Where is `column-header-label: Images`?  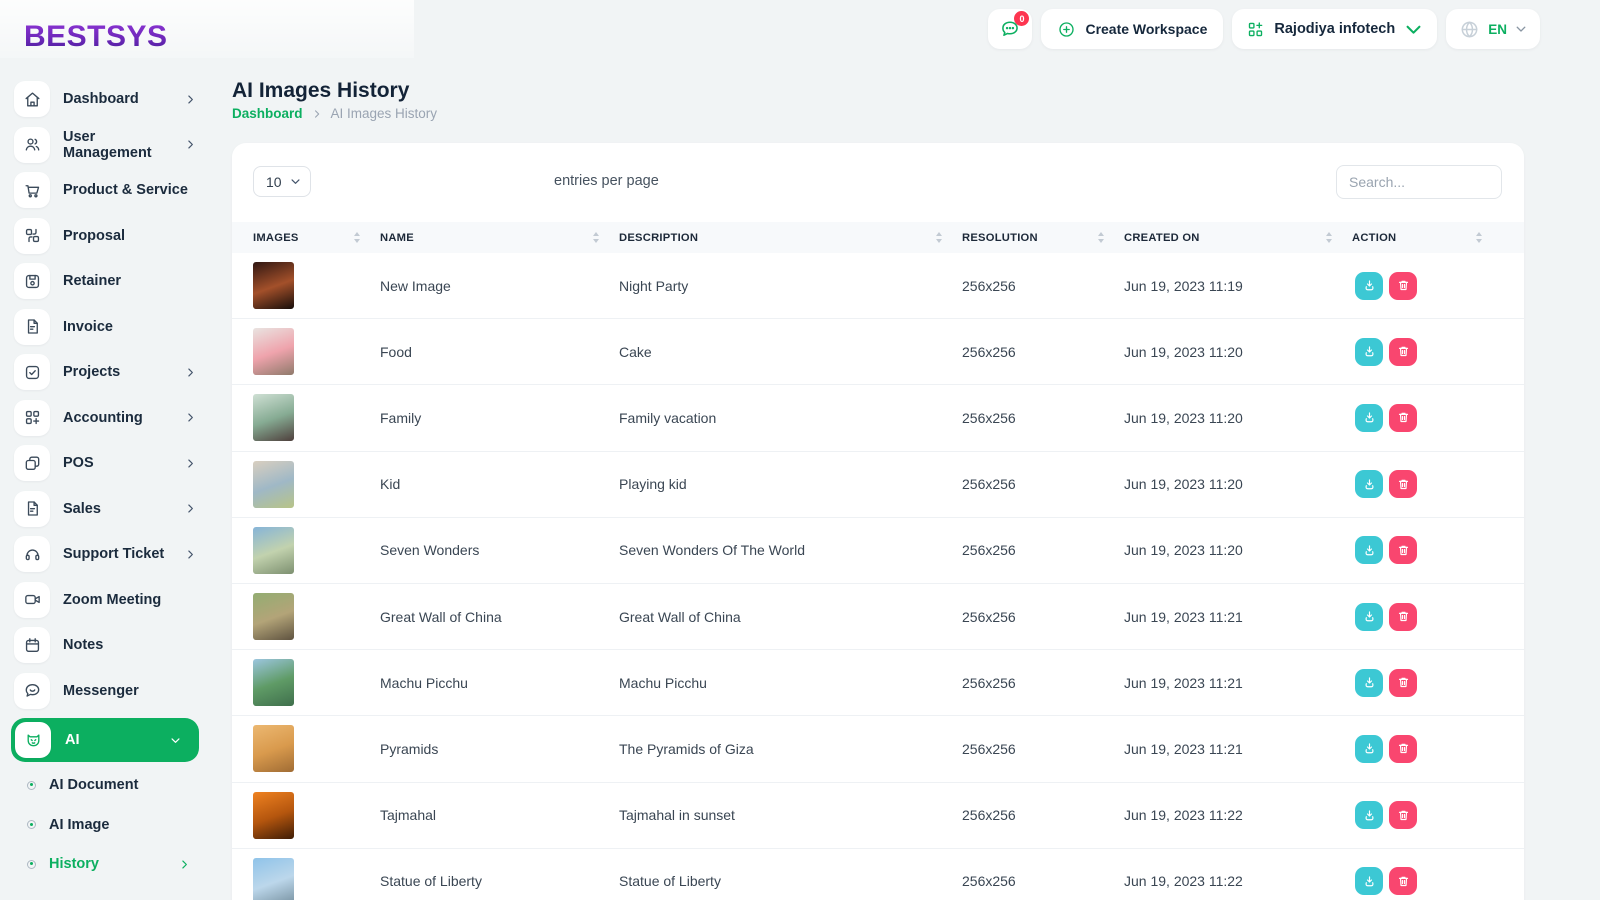 column-header-label: Images is located at coordinates (276, 237).